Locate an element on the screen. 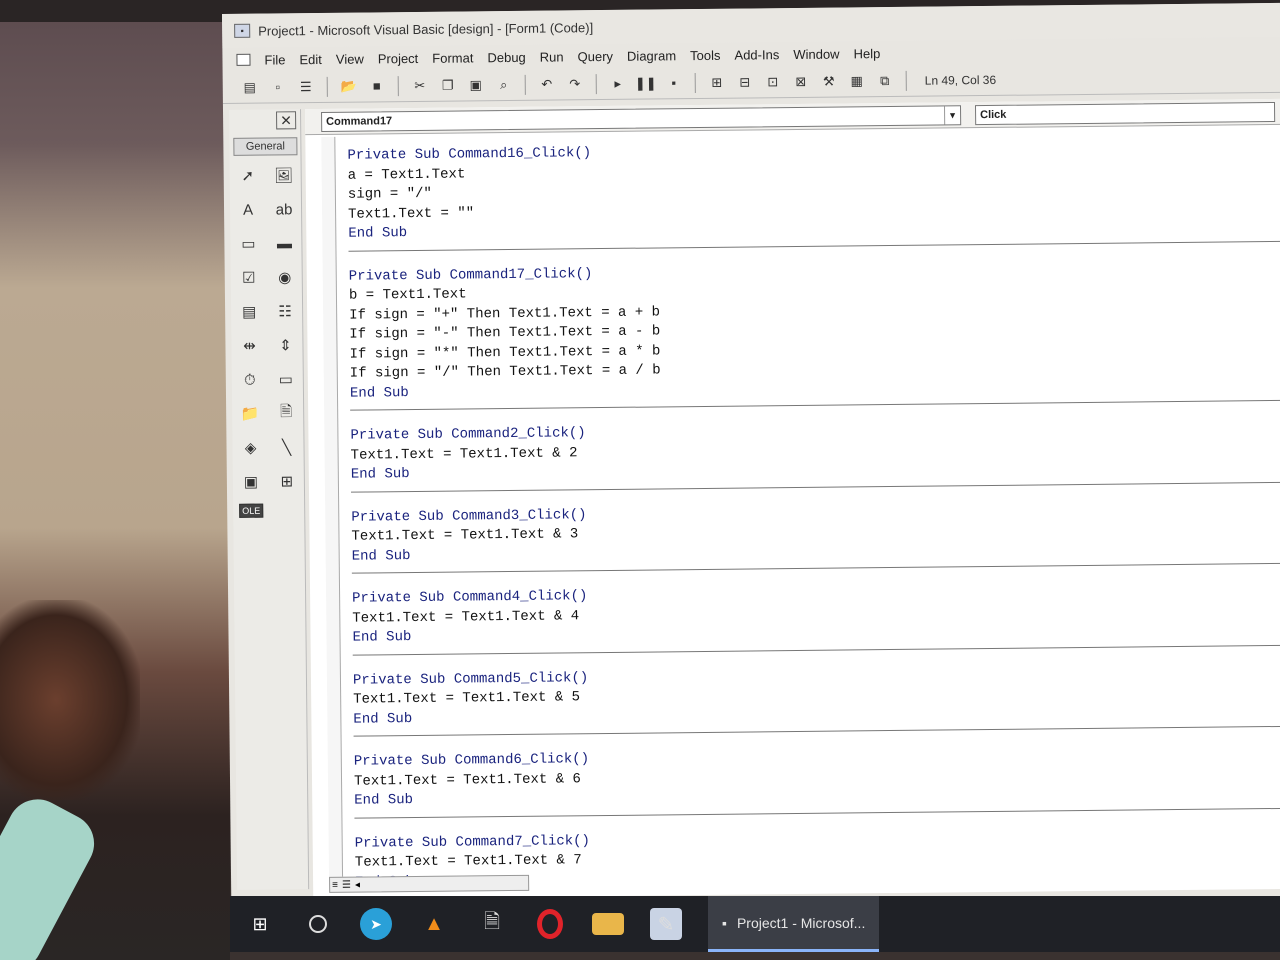 The image size is (1280, 960). menu-format: Format is located at coordinates (452, 57).